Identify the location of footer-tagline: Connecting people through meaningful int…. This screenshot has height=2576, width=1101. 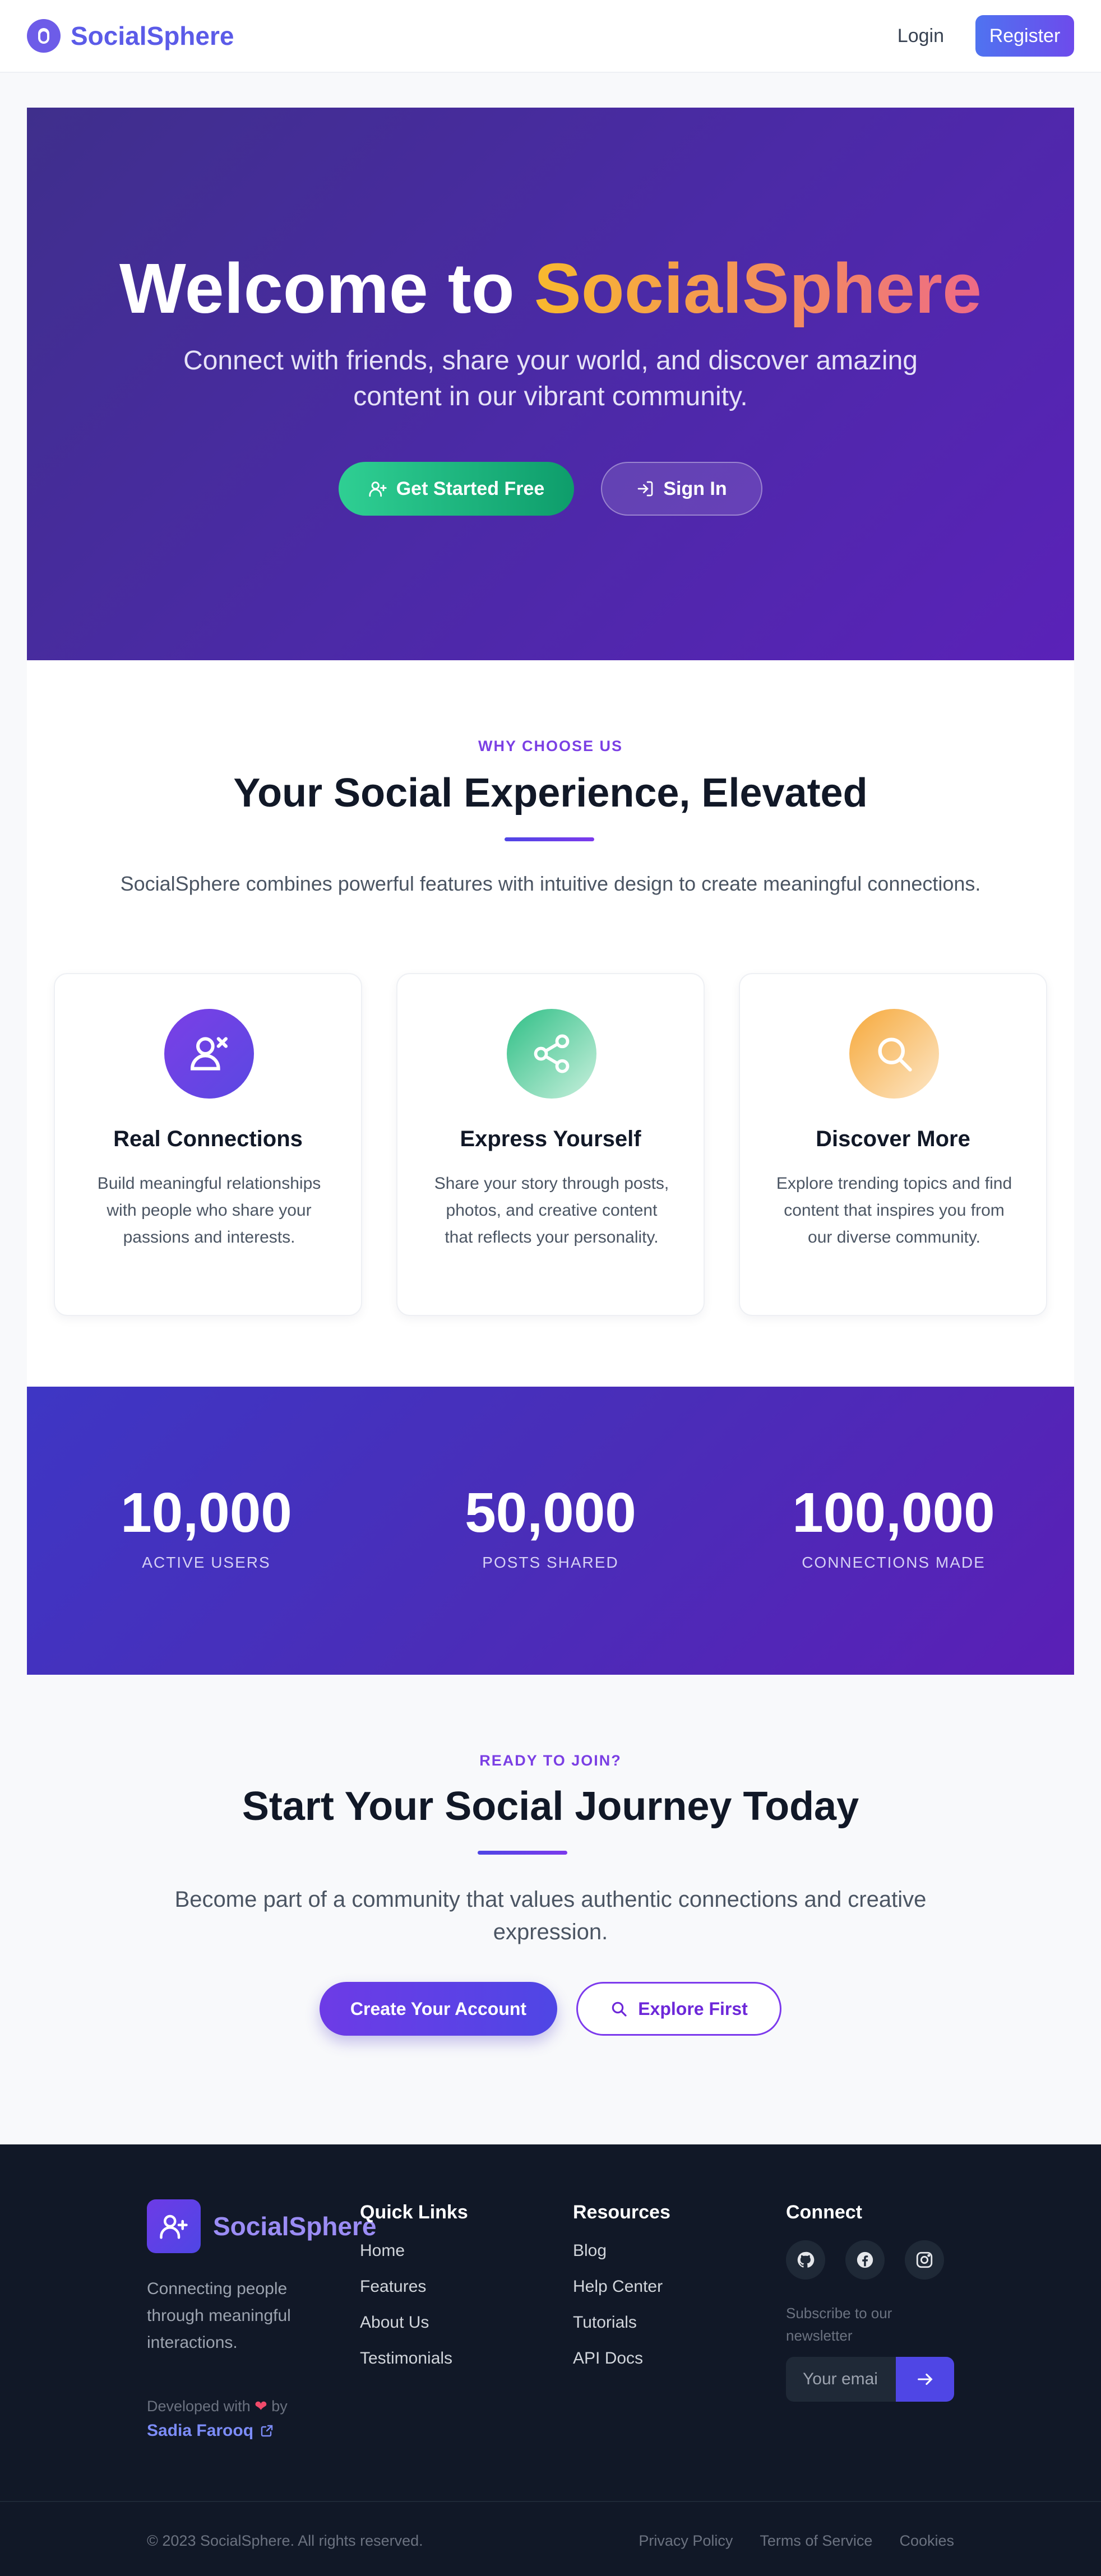
(219, 2316).